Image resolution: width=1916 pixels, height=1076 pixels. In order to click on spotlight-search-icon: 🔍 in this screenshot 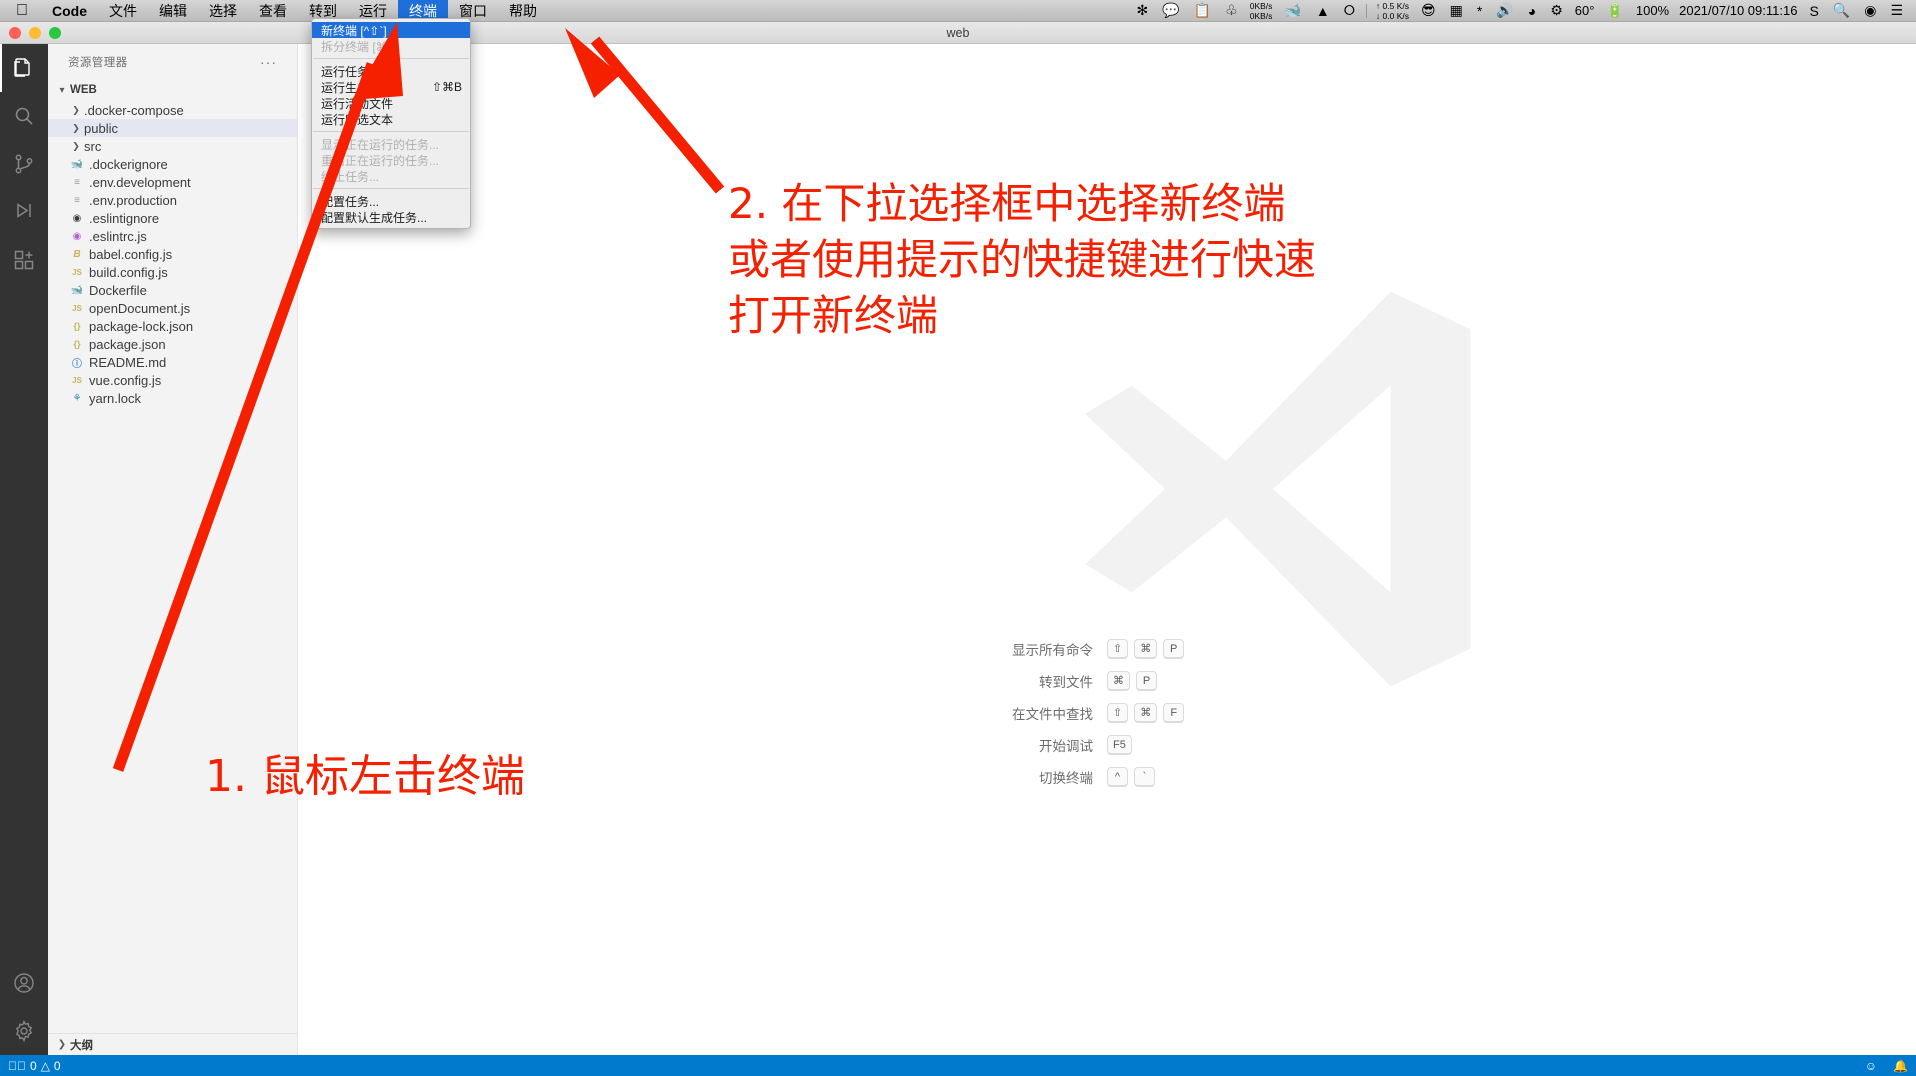, I will do `click(1841, 10)`.